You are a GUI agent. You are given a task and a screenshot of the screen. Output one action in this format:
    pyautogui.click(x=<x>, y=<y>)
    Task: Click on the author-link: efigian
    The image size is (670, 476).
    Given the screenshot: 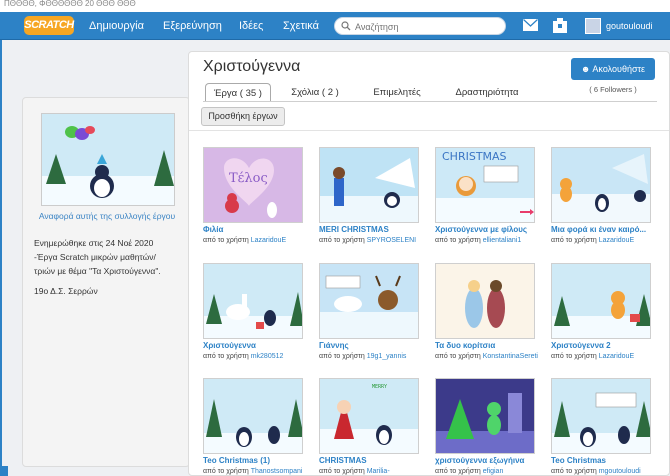 What is the action you would take?
    pyautogui.click(x=493, y=471)
    